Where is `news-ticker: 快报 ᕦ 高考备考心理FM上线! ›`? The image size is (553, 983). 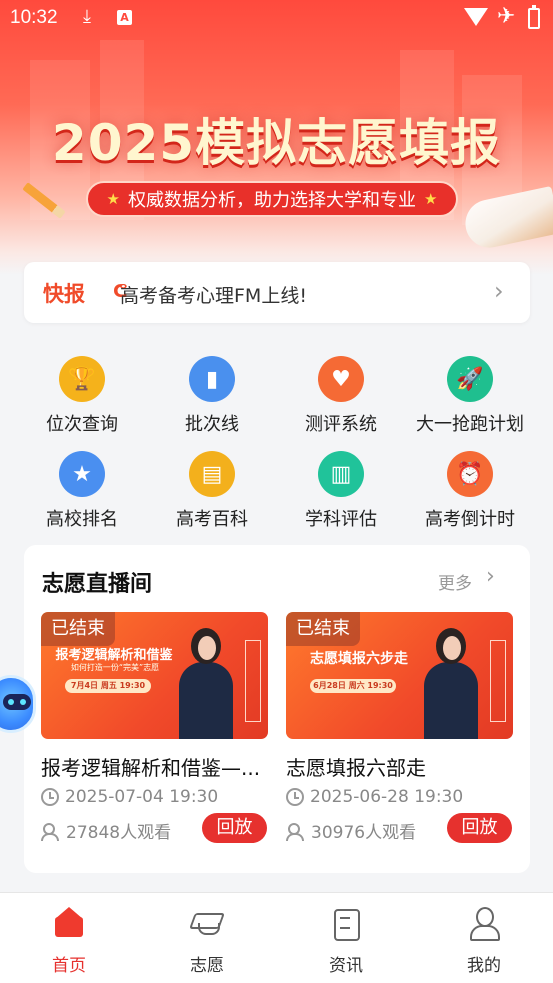 news-ticker: 快报 ᕦ 高考备考心理FM上线! › is located at coordinates (277, 292).